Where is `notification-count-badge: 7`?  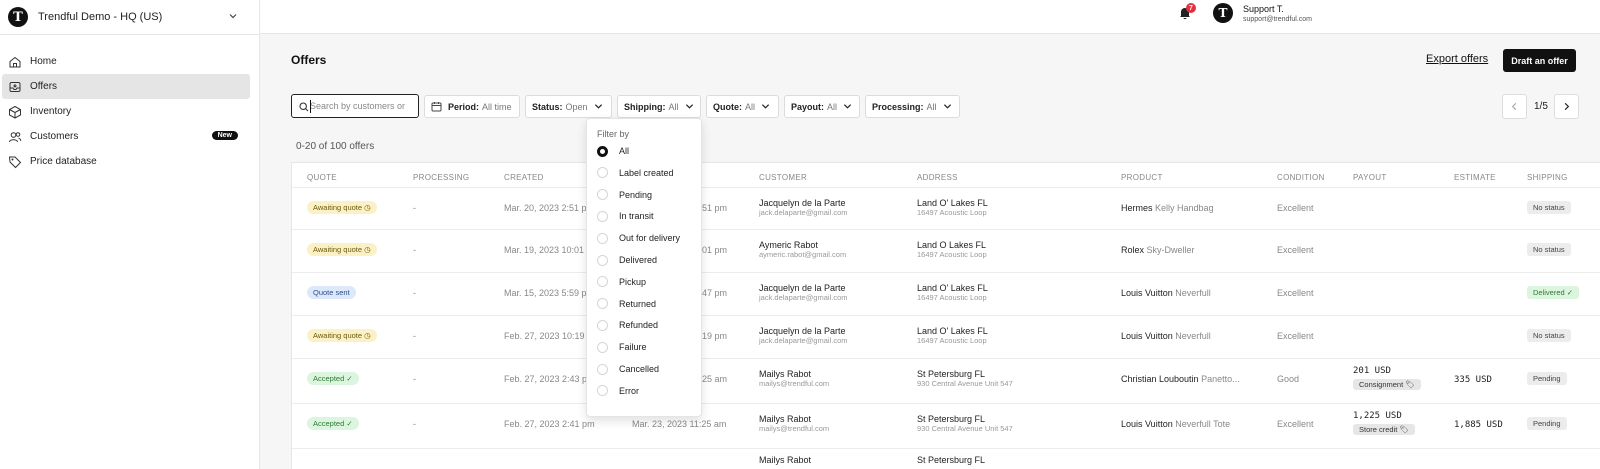
notification-count-badge: 7 is located at coordinates (1191, 8).